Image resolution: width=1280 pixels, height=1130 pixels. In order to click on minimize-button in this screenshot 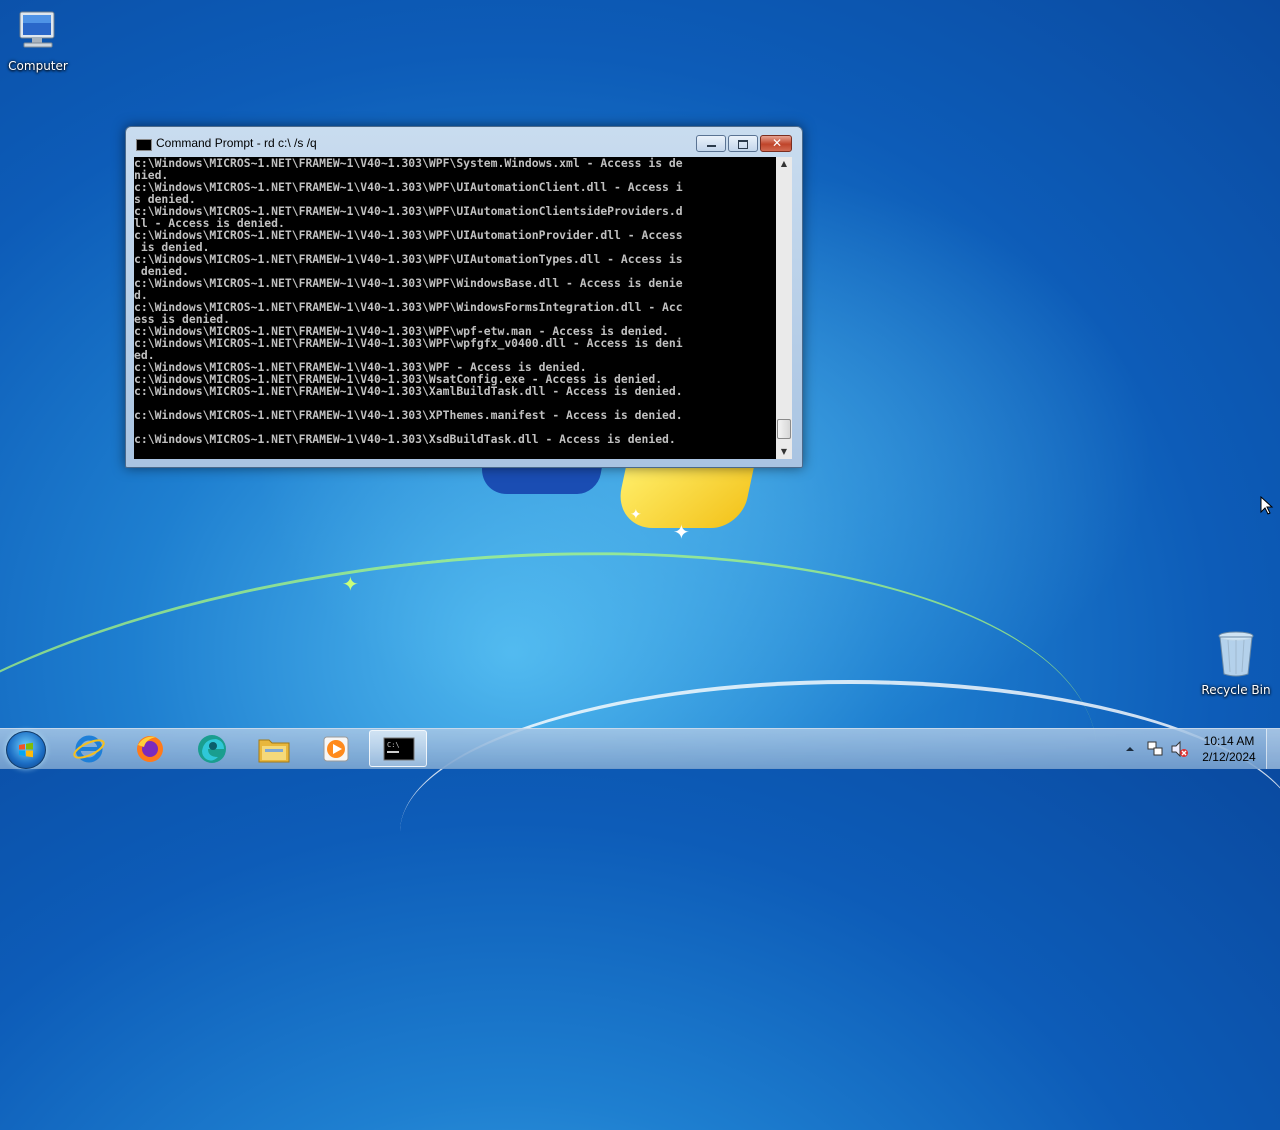, I will do `click(711, 143)`.